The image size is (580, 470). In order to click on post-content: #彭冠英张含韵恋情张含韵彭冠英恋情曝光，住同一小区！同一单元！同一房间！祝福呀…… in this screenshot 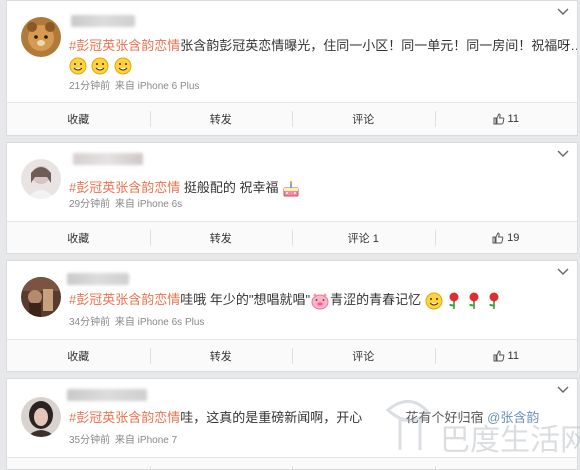, I will do `click(323, 46)`.